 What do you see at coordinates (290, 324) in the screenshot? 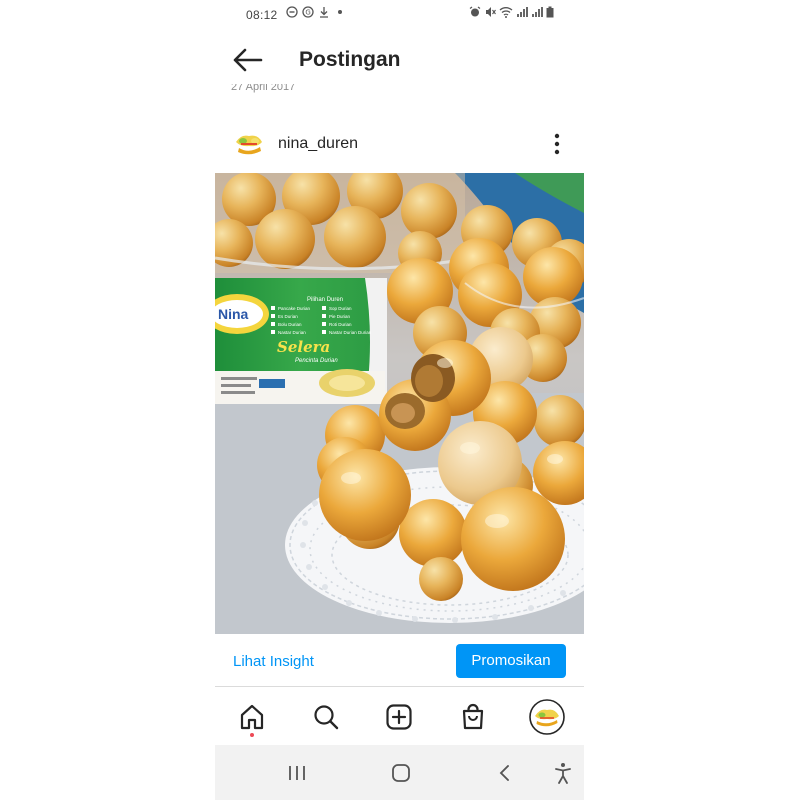
I see `sign-item: Bolu Durian` at bounding box center [290, 324].